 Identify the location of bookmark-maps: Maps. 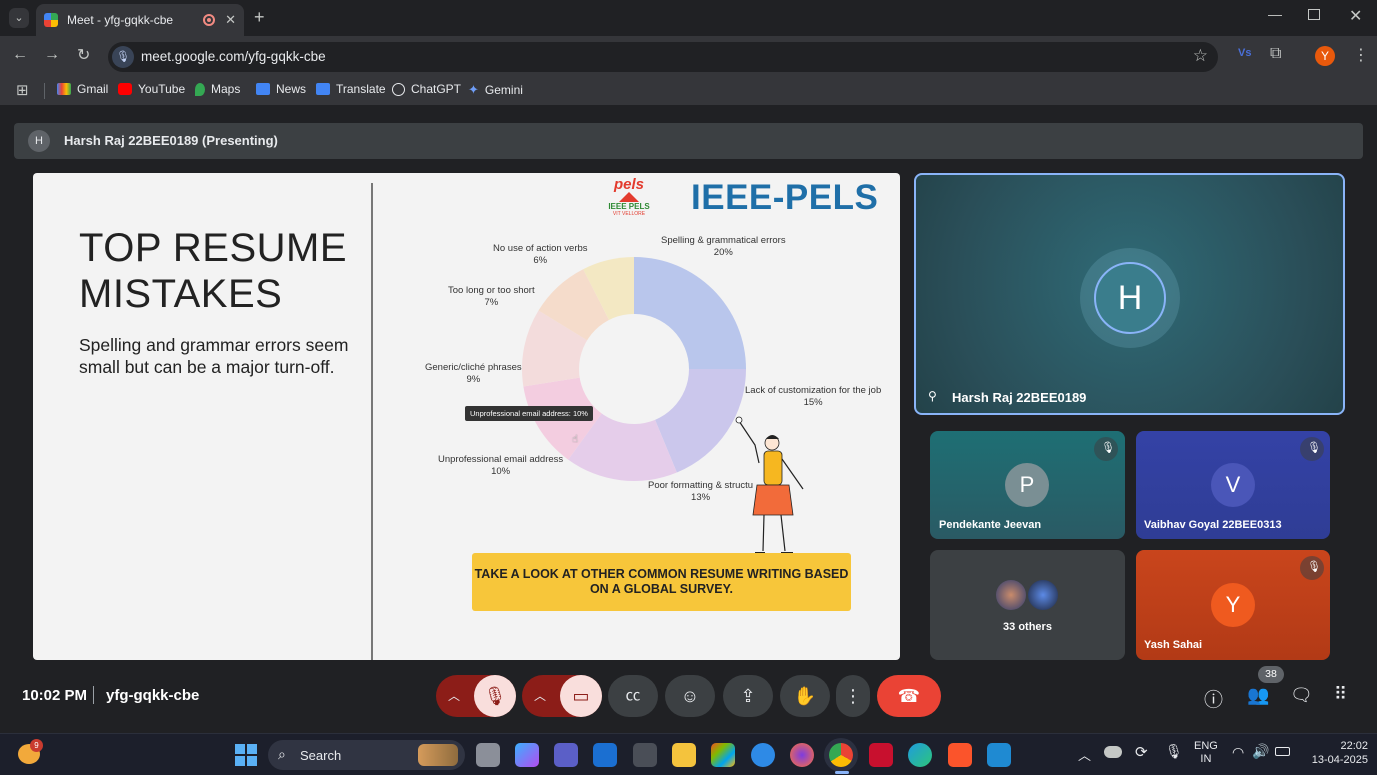
(217, 89).